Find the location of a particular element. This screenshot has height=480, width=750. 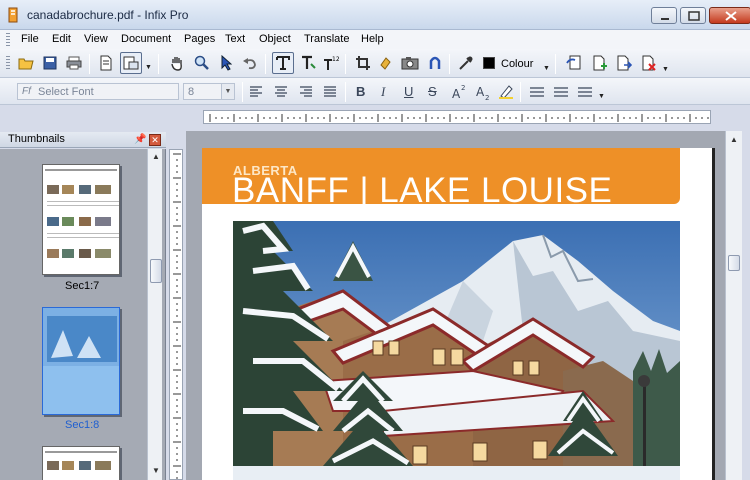

align-center-icon is located at coordinates (281, 92).